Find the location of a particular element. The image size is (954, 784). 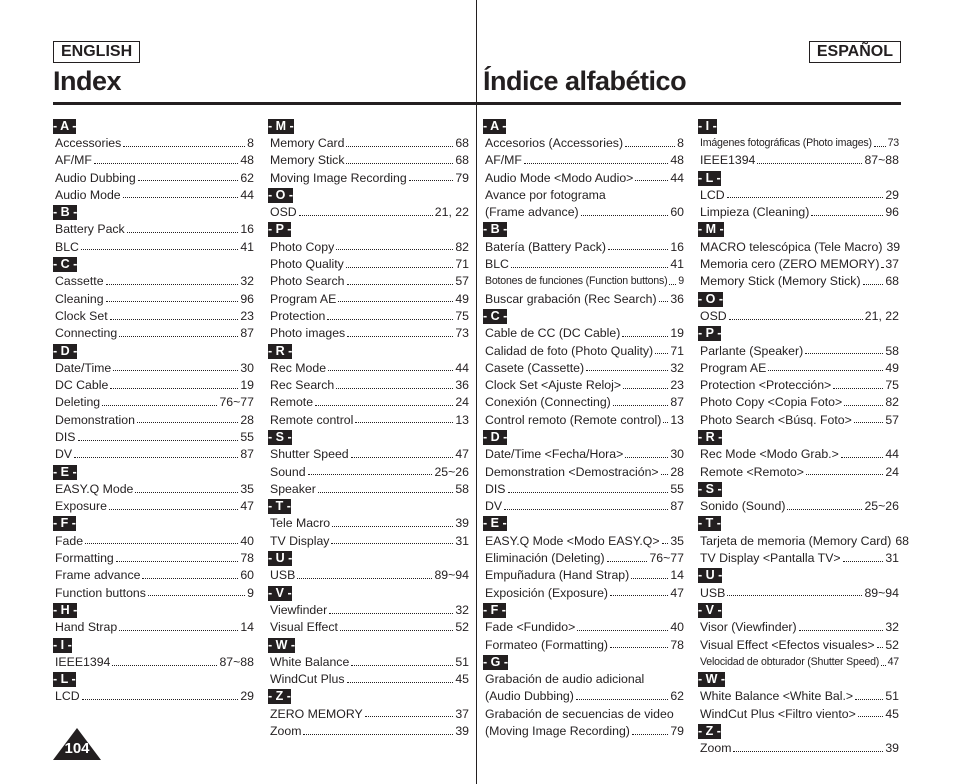

index-entry: ZERO MEMORY 37 is located at coordinates (369, 713).